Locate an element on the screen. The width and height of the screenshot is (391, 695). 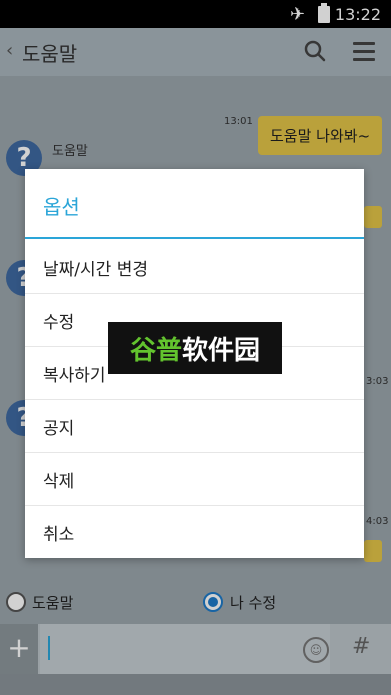
option-notice: 공지 is located at coordinates (194, 426).